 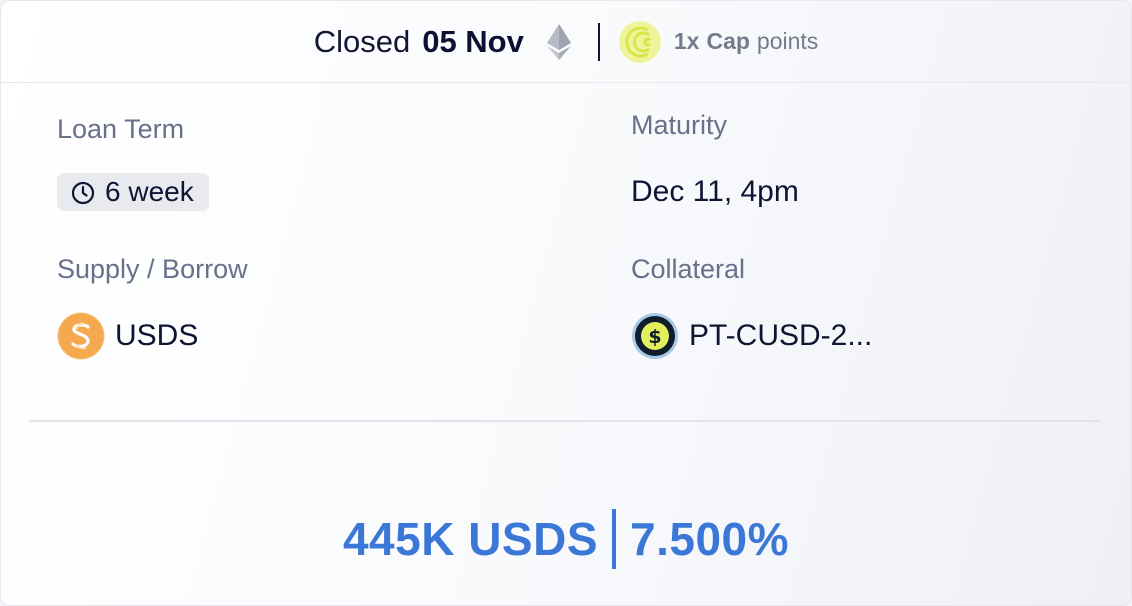 What do you see at coordinates (121, 129) in the screenshot?
I see `loan-term-label: Loan Term` at bounding box center [121, 129].